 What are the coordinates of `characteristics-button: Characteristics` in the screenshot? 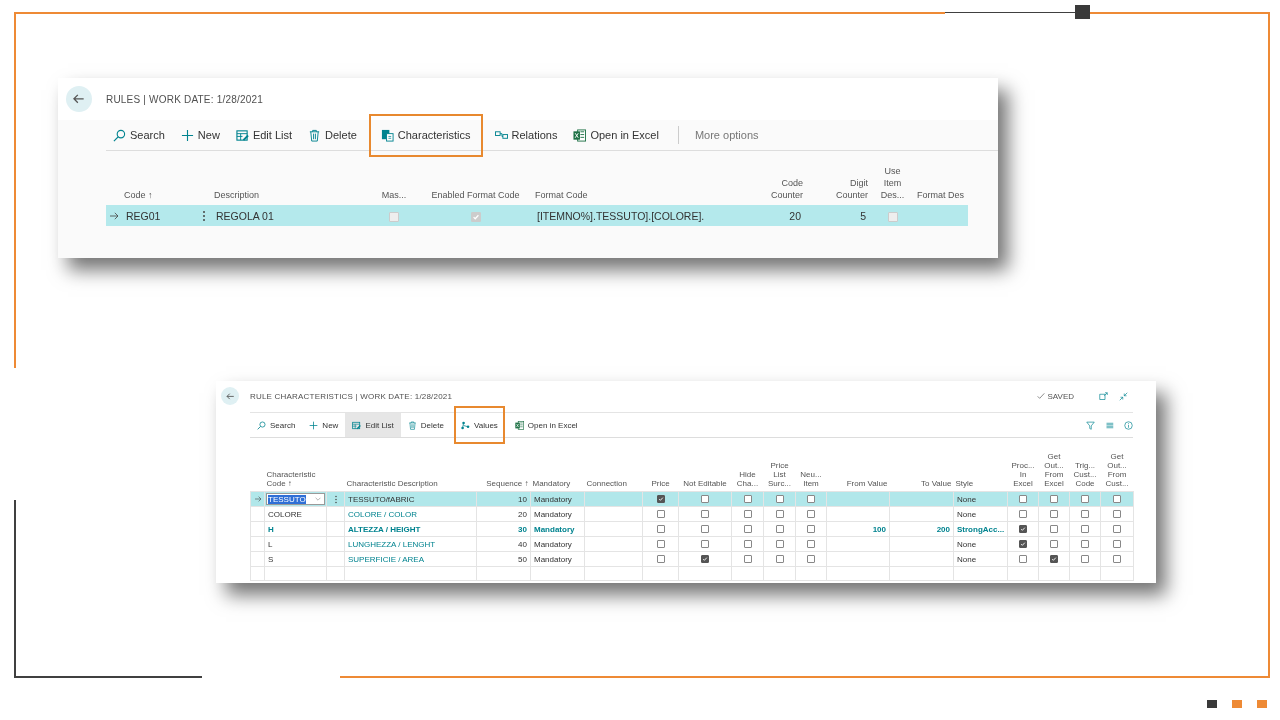 It's located at (425, 135).